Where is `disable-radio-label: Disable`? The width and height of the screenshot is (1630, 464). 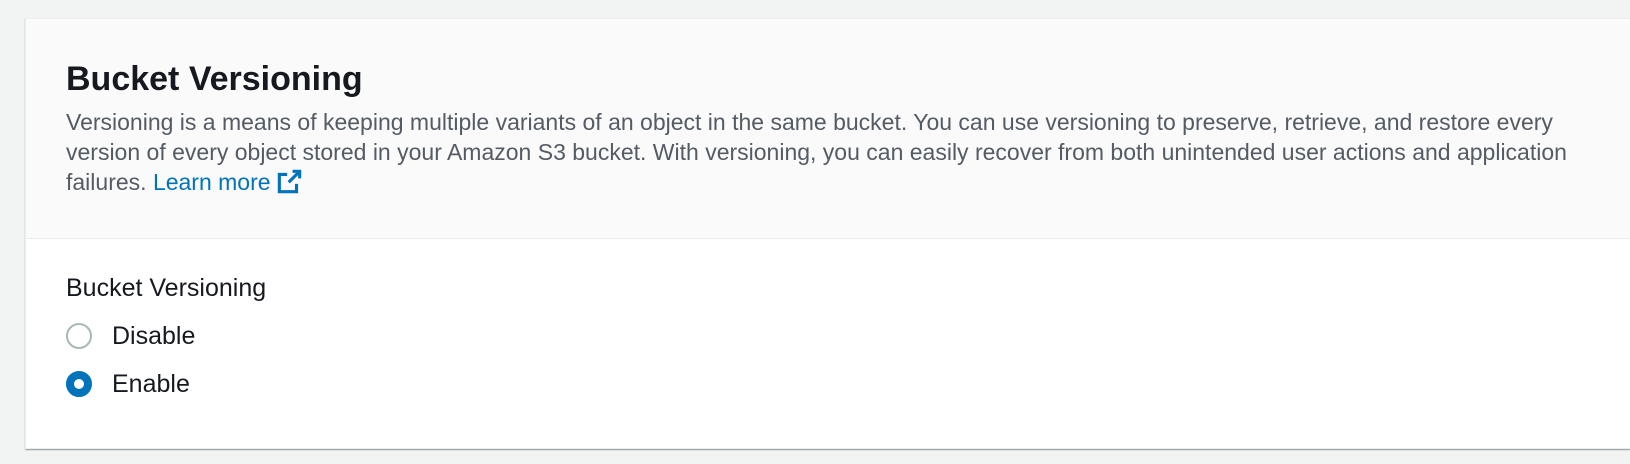 disable-radio-label: Disable is located at coordinates (153, 336).